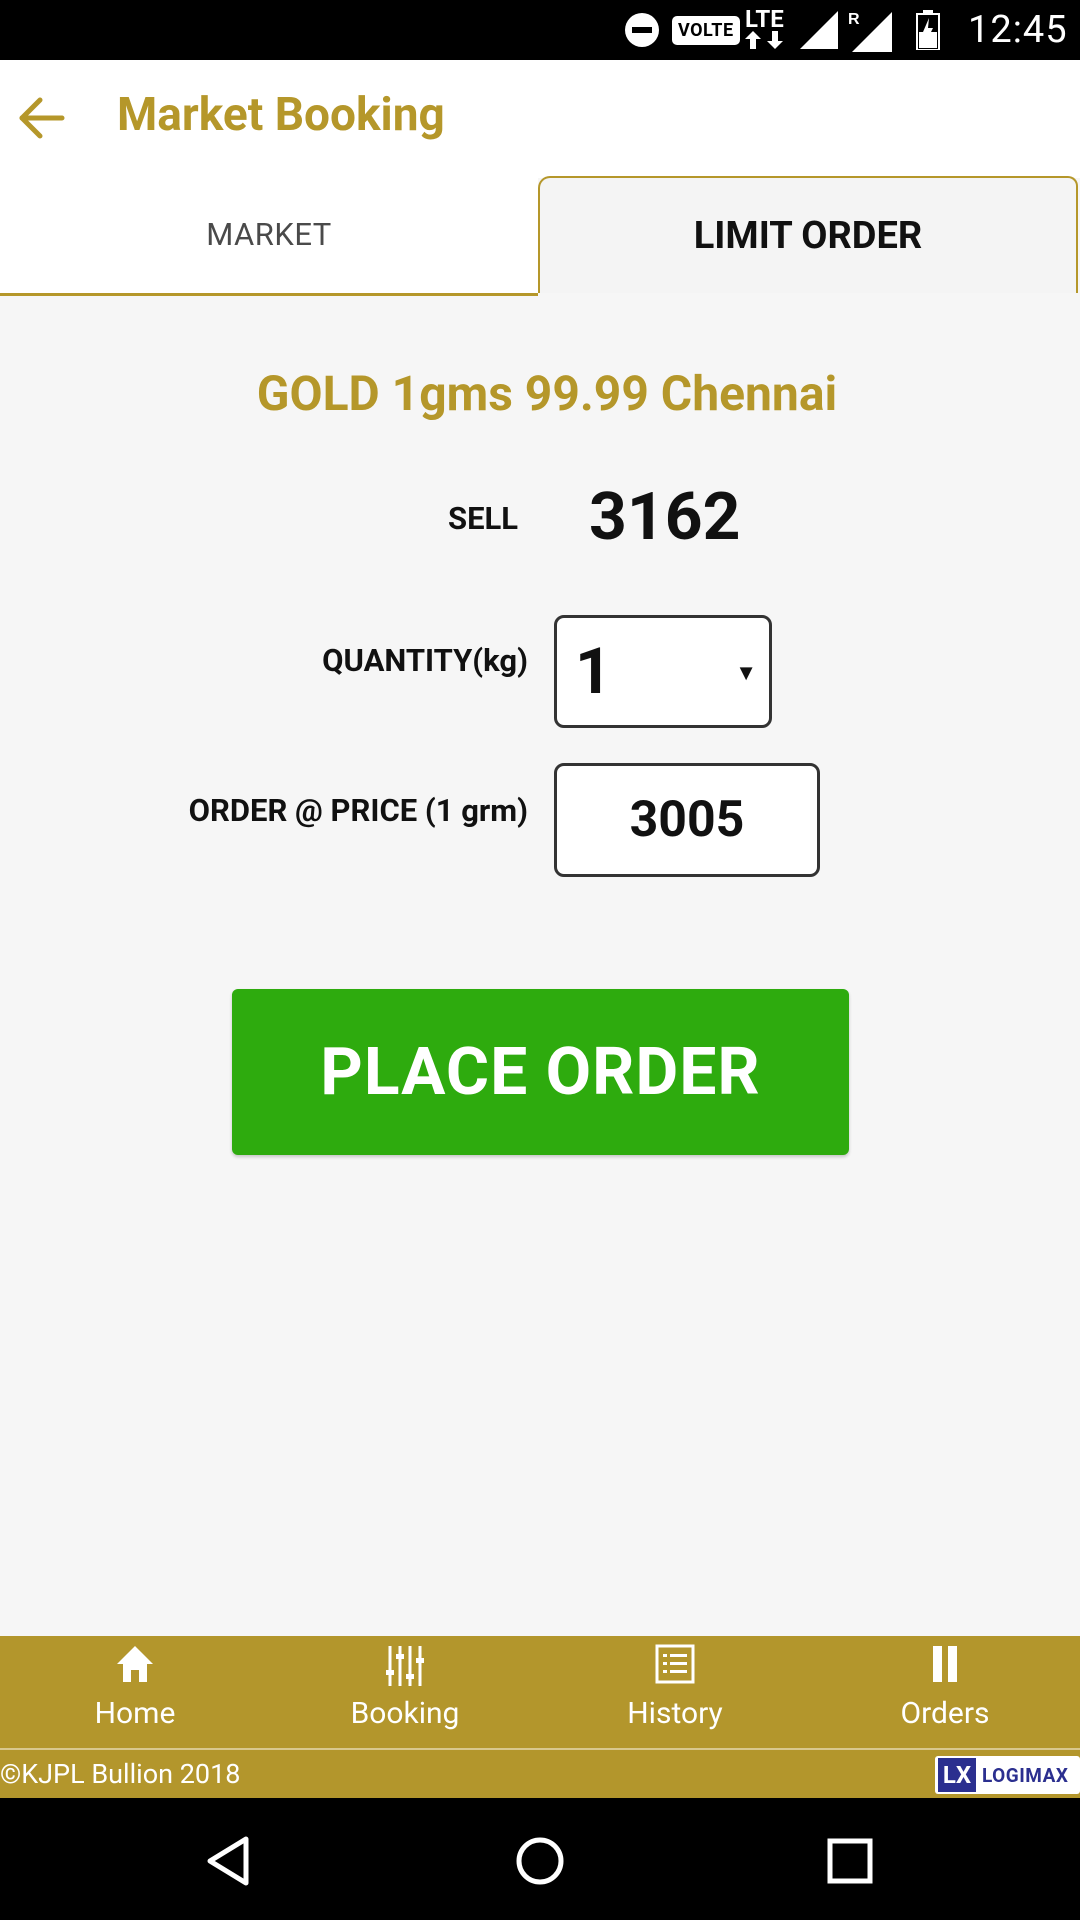 The image size is (1080, 1920). What do you see at coordinates (135, 1664) in the screenshot?
I see `home-icon` at bounding box center [135, 1664].